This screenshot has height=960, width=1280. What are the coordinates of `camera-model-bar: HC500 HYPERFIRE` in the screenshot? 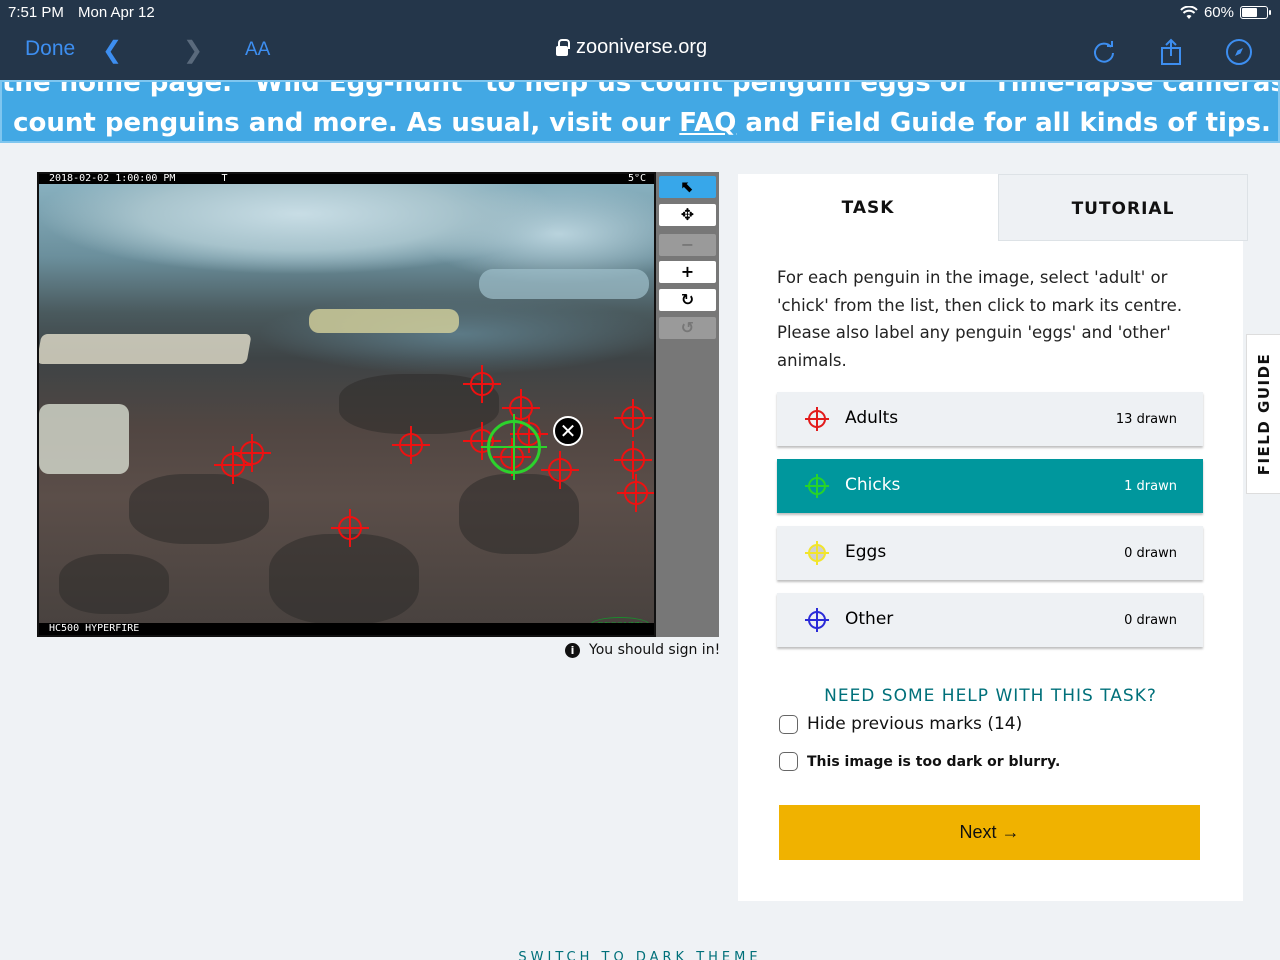 It's located at (346, 629).